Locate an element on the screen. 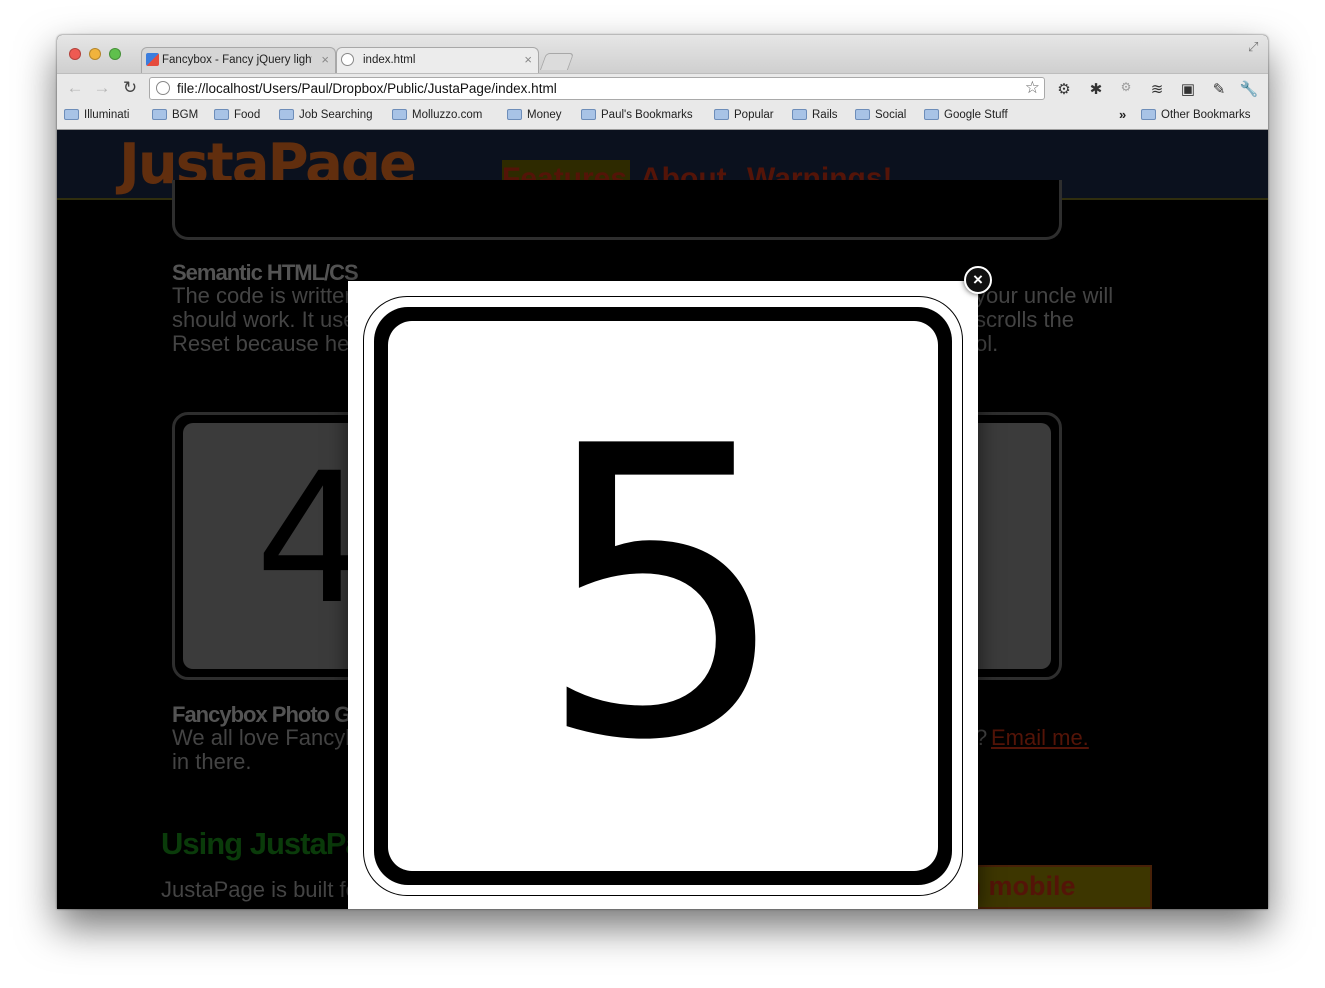  tab-fancybox: Fancybox - Fancy jQuery lightbox × is located at coordinates (238, 60).